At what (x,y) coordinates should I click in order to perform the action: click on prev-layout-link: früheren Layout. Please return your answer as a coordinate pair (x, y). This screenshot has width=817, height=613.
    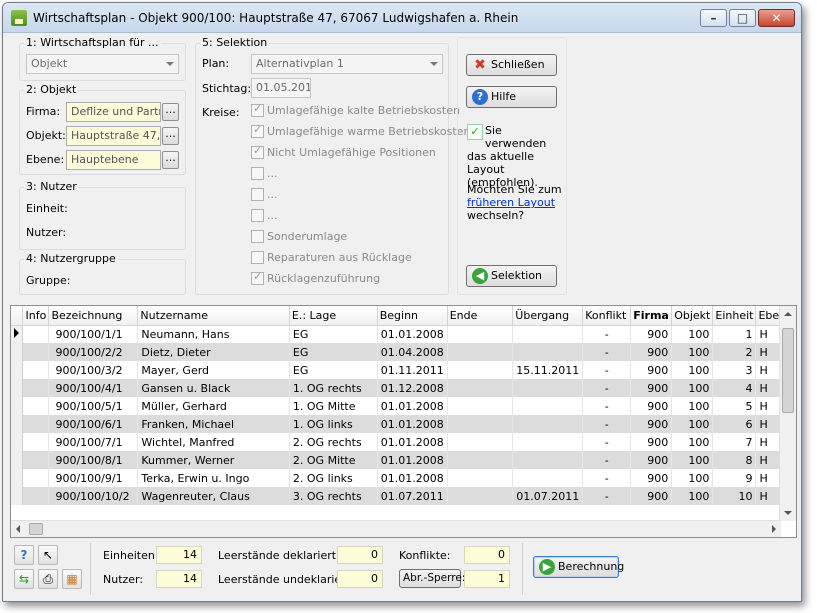
    Looking at the image, I should click on (516, 202).